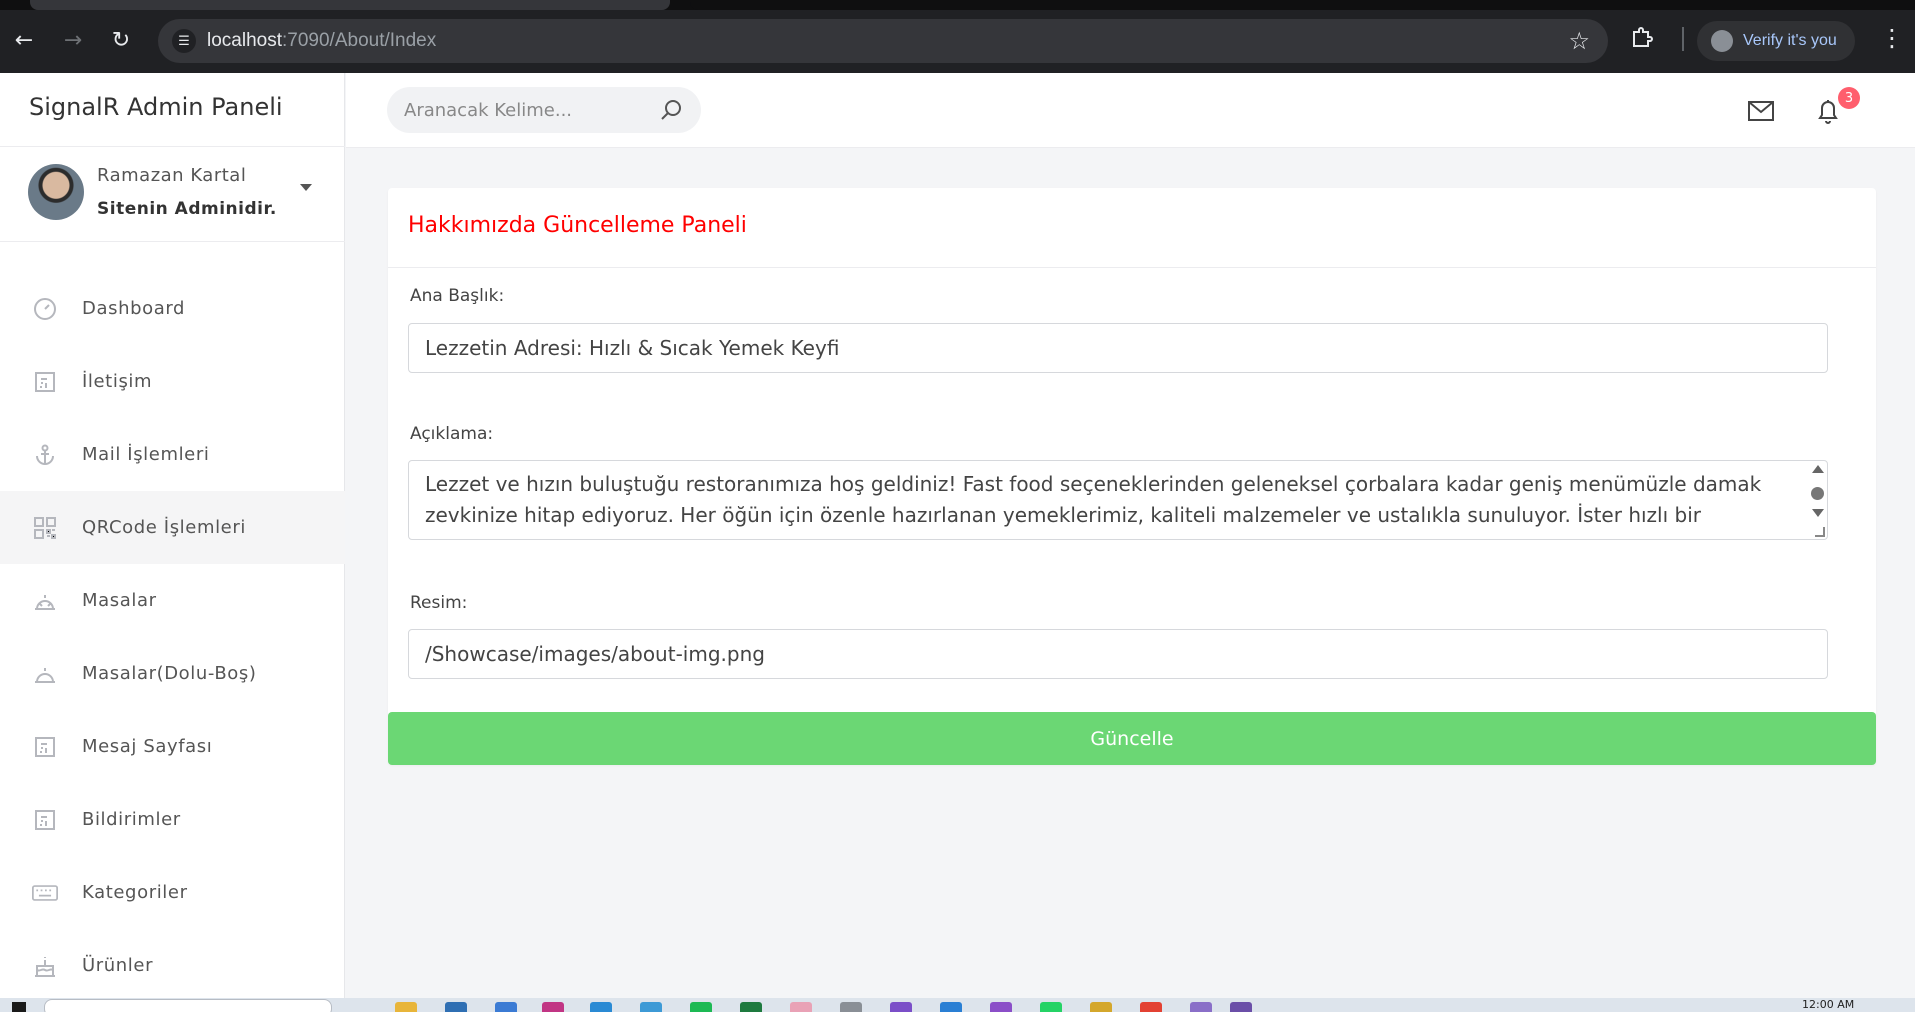  I want to click on qrcode-icon, so click(45, 528).